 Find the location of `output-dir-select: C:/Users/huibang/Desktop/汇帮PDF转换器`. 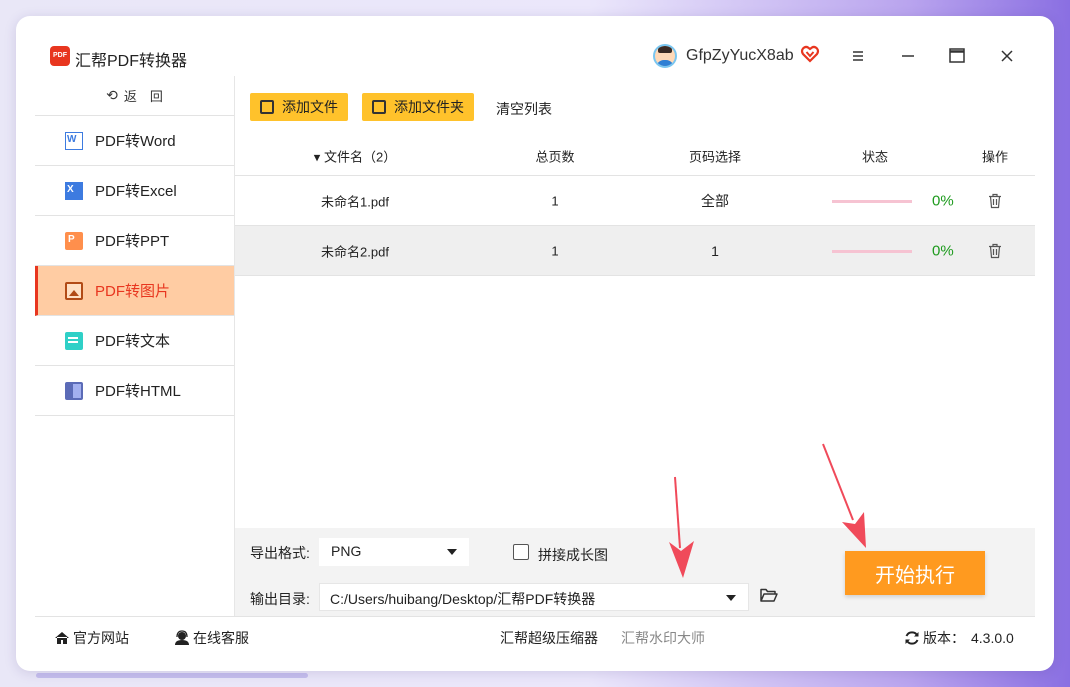

output-dir-select: C:/Users/huibang/Desktop/汇帮PDF转换器 is located at coordinates (534, 597).